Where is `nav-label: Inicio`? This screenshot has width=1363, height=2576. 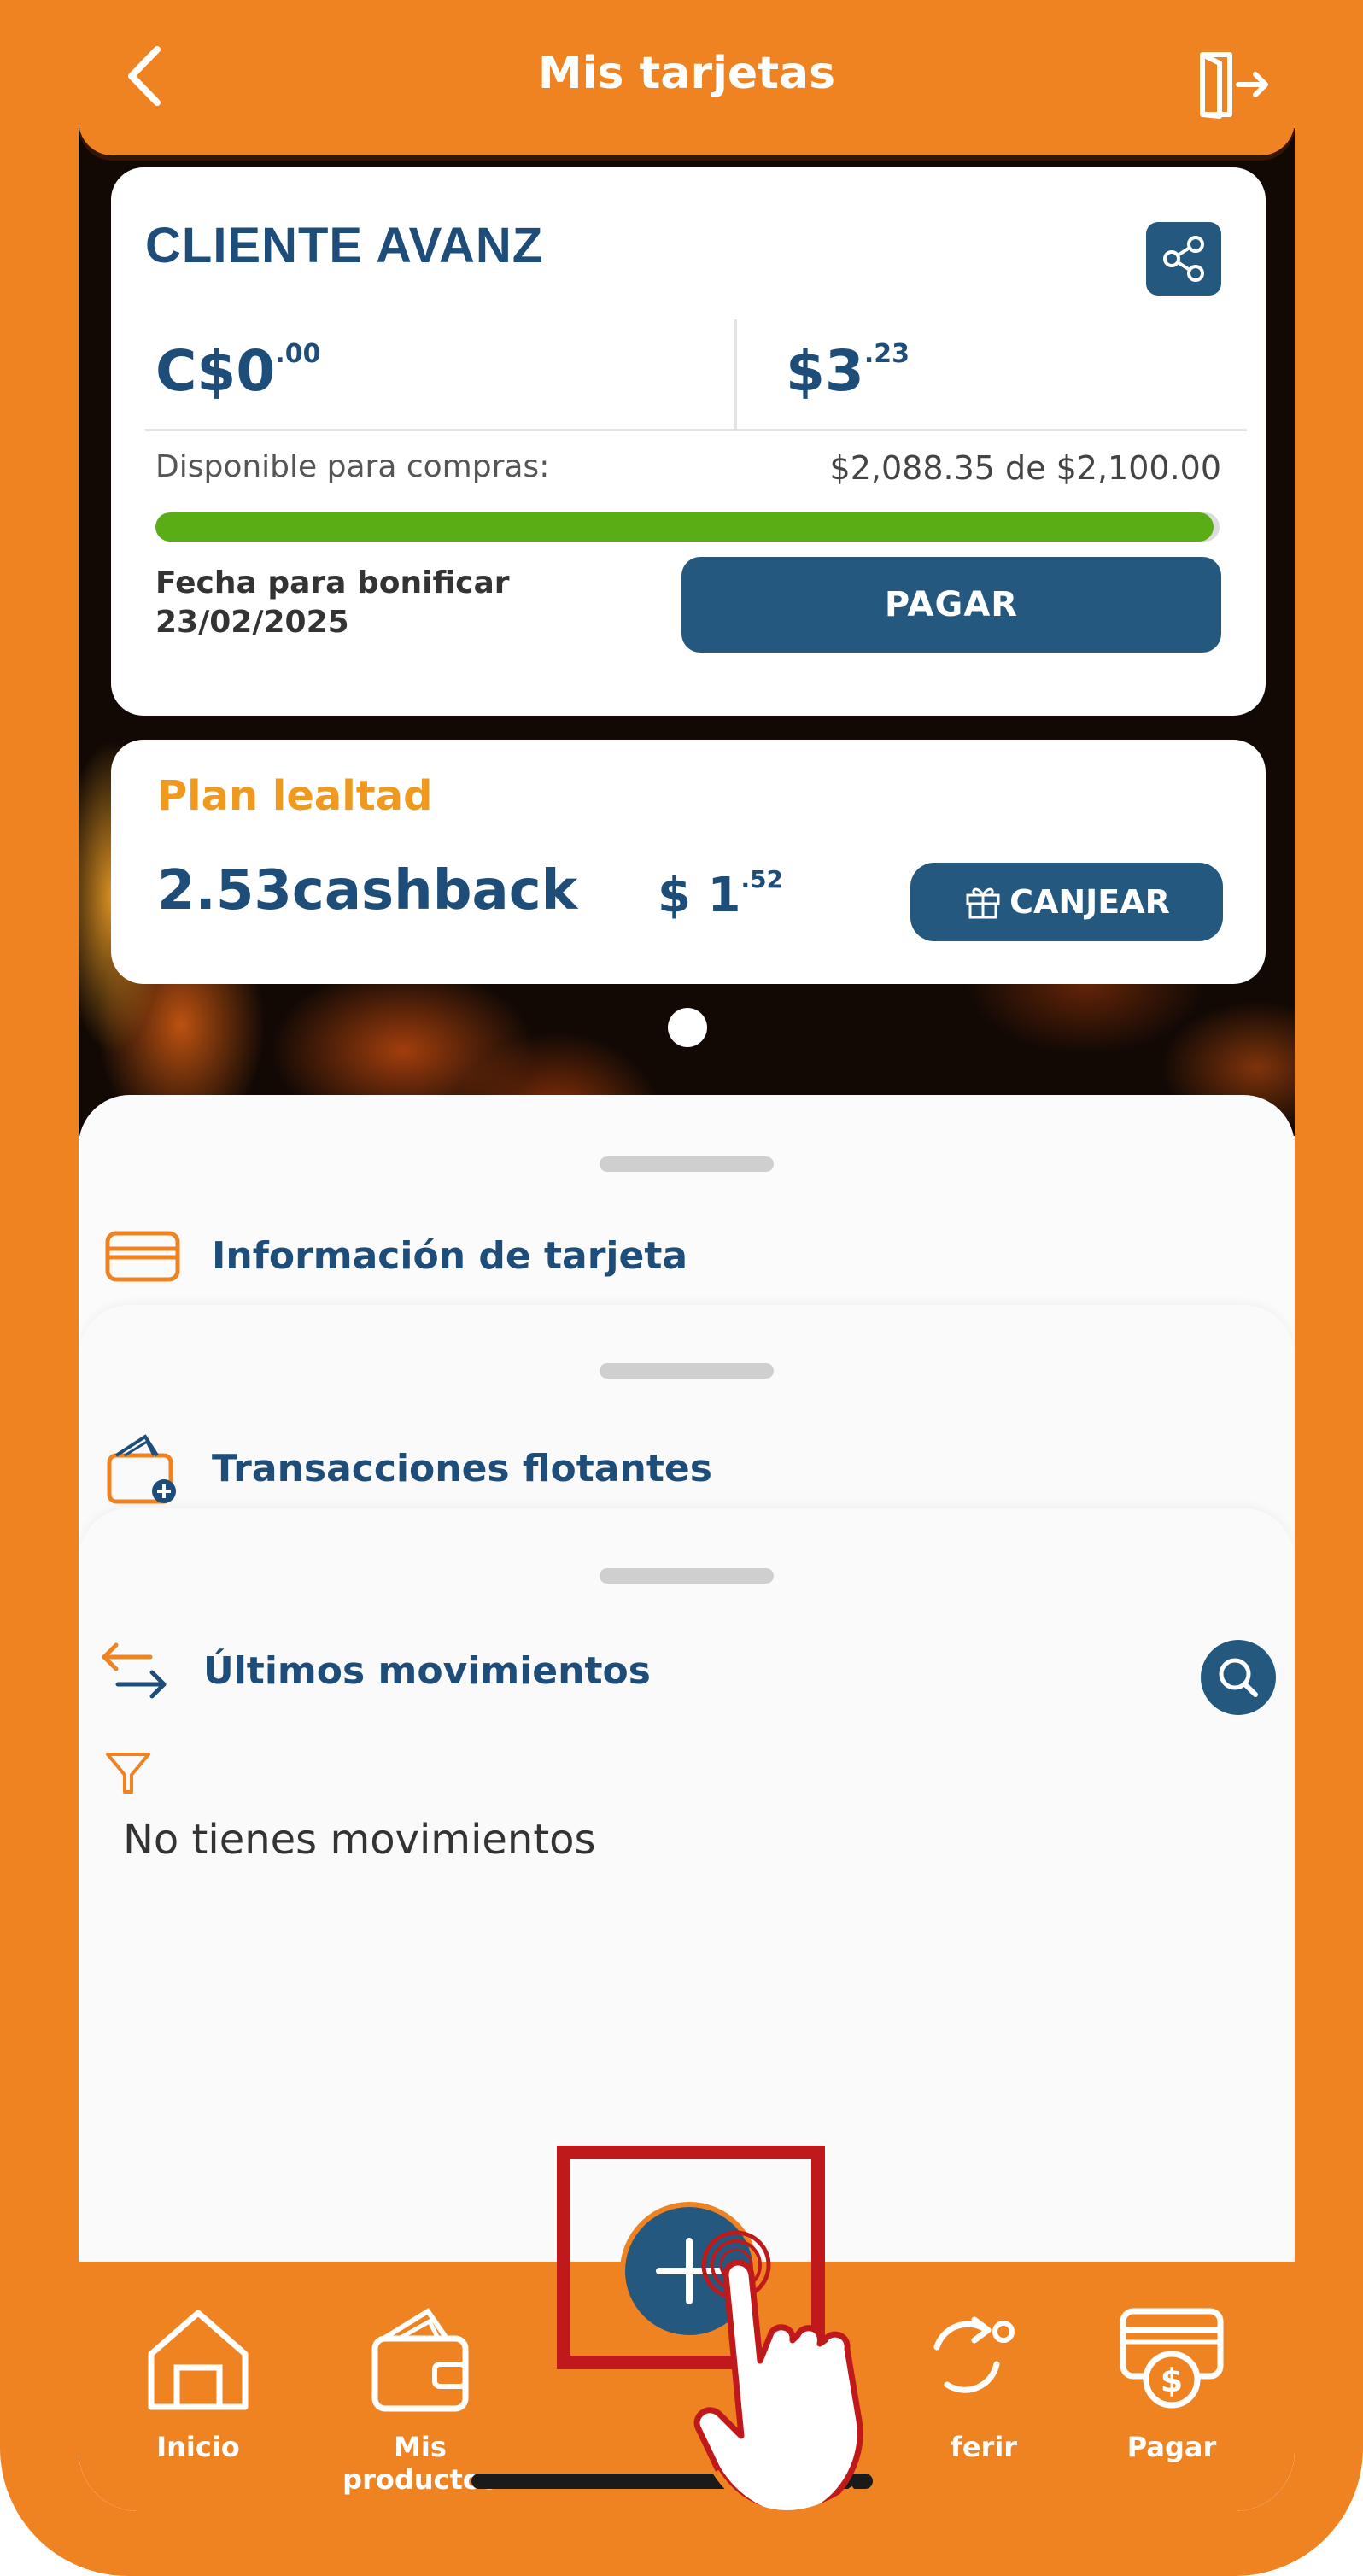 nav-label: Inicio is located at coordinates (198, 2447).